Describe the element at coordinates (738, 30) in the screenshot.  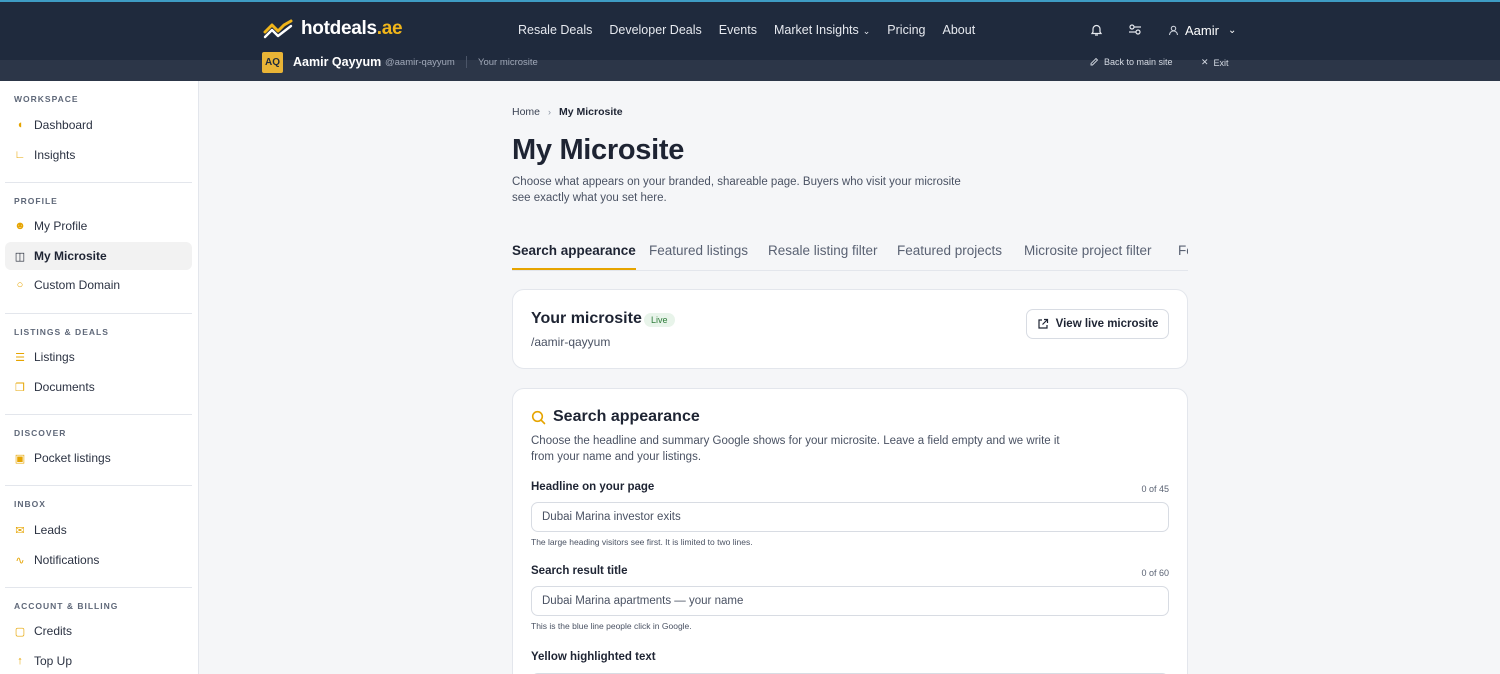
I see `nav-events: Events` at that location.